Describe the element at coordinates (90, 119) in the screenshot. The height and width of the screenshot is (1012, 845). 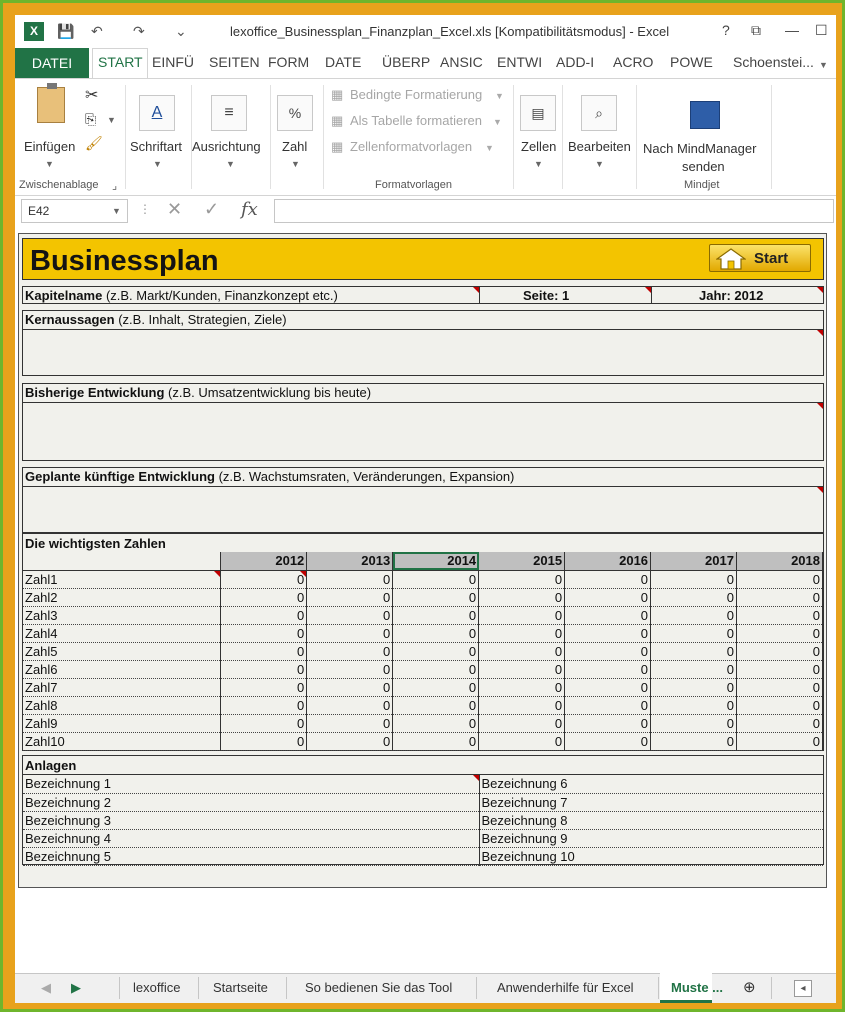
I see `copy-icon: ⎘` at that location.